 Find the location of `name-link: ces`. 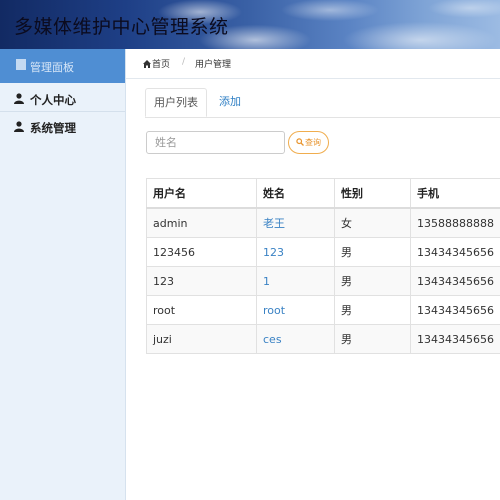

name-link: ces is located at coordinates (272, 339).